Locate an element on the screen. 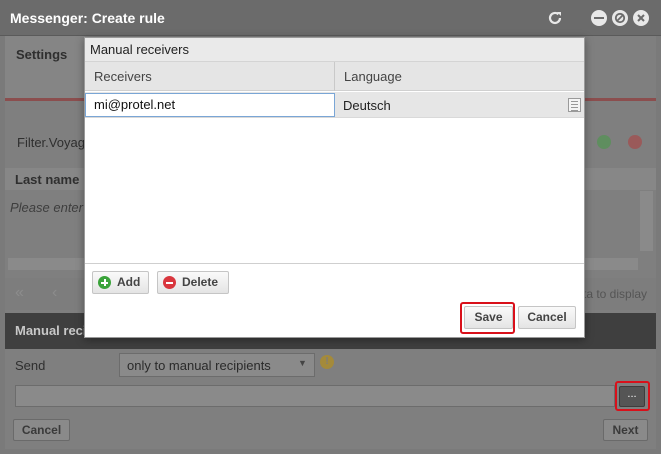 The width and height of the screenshot is (661, 454). window-next-button: Next is located at coordinates (625, 430).